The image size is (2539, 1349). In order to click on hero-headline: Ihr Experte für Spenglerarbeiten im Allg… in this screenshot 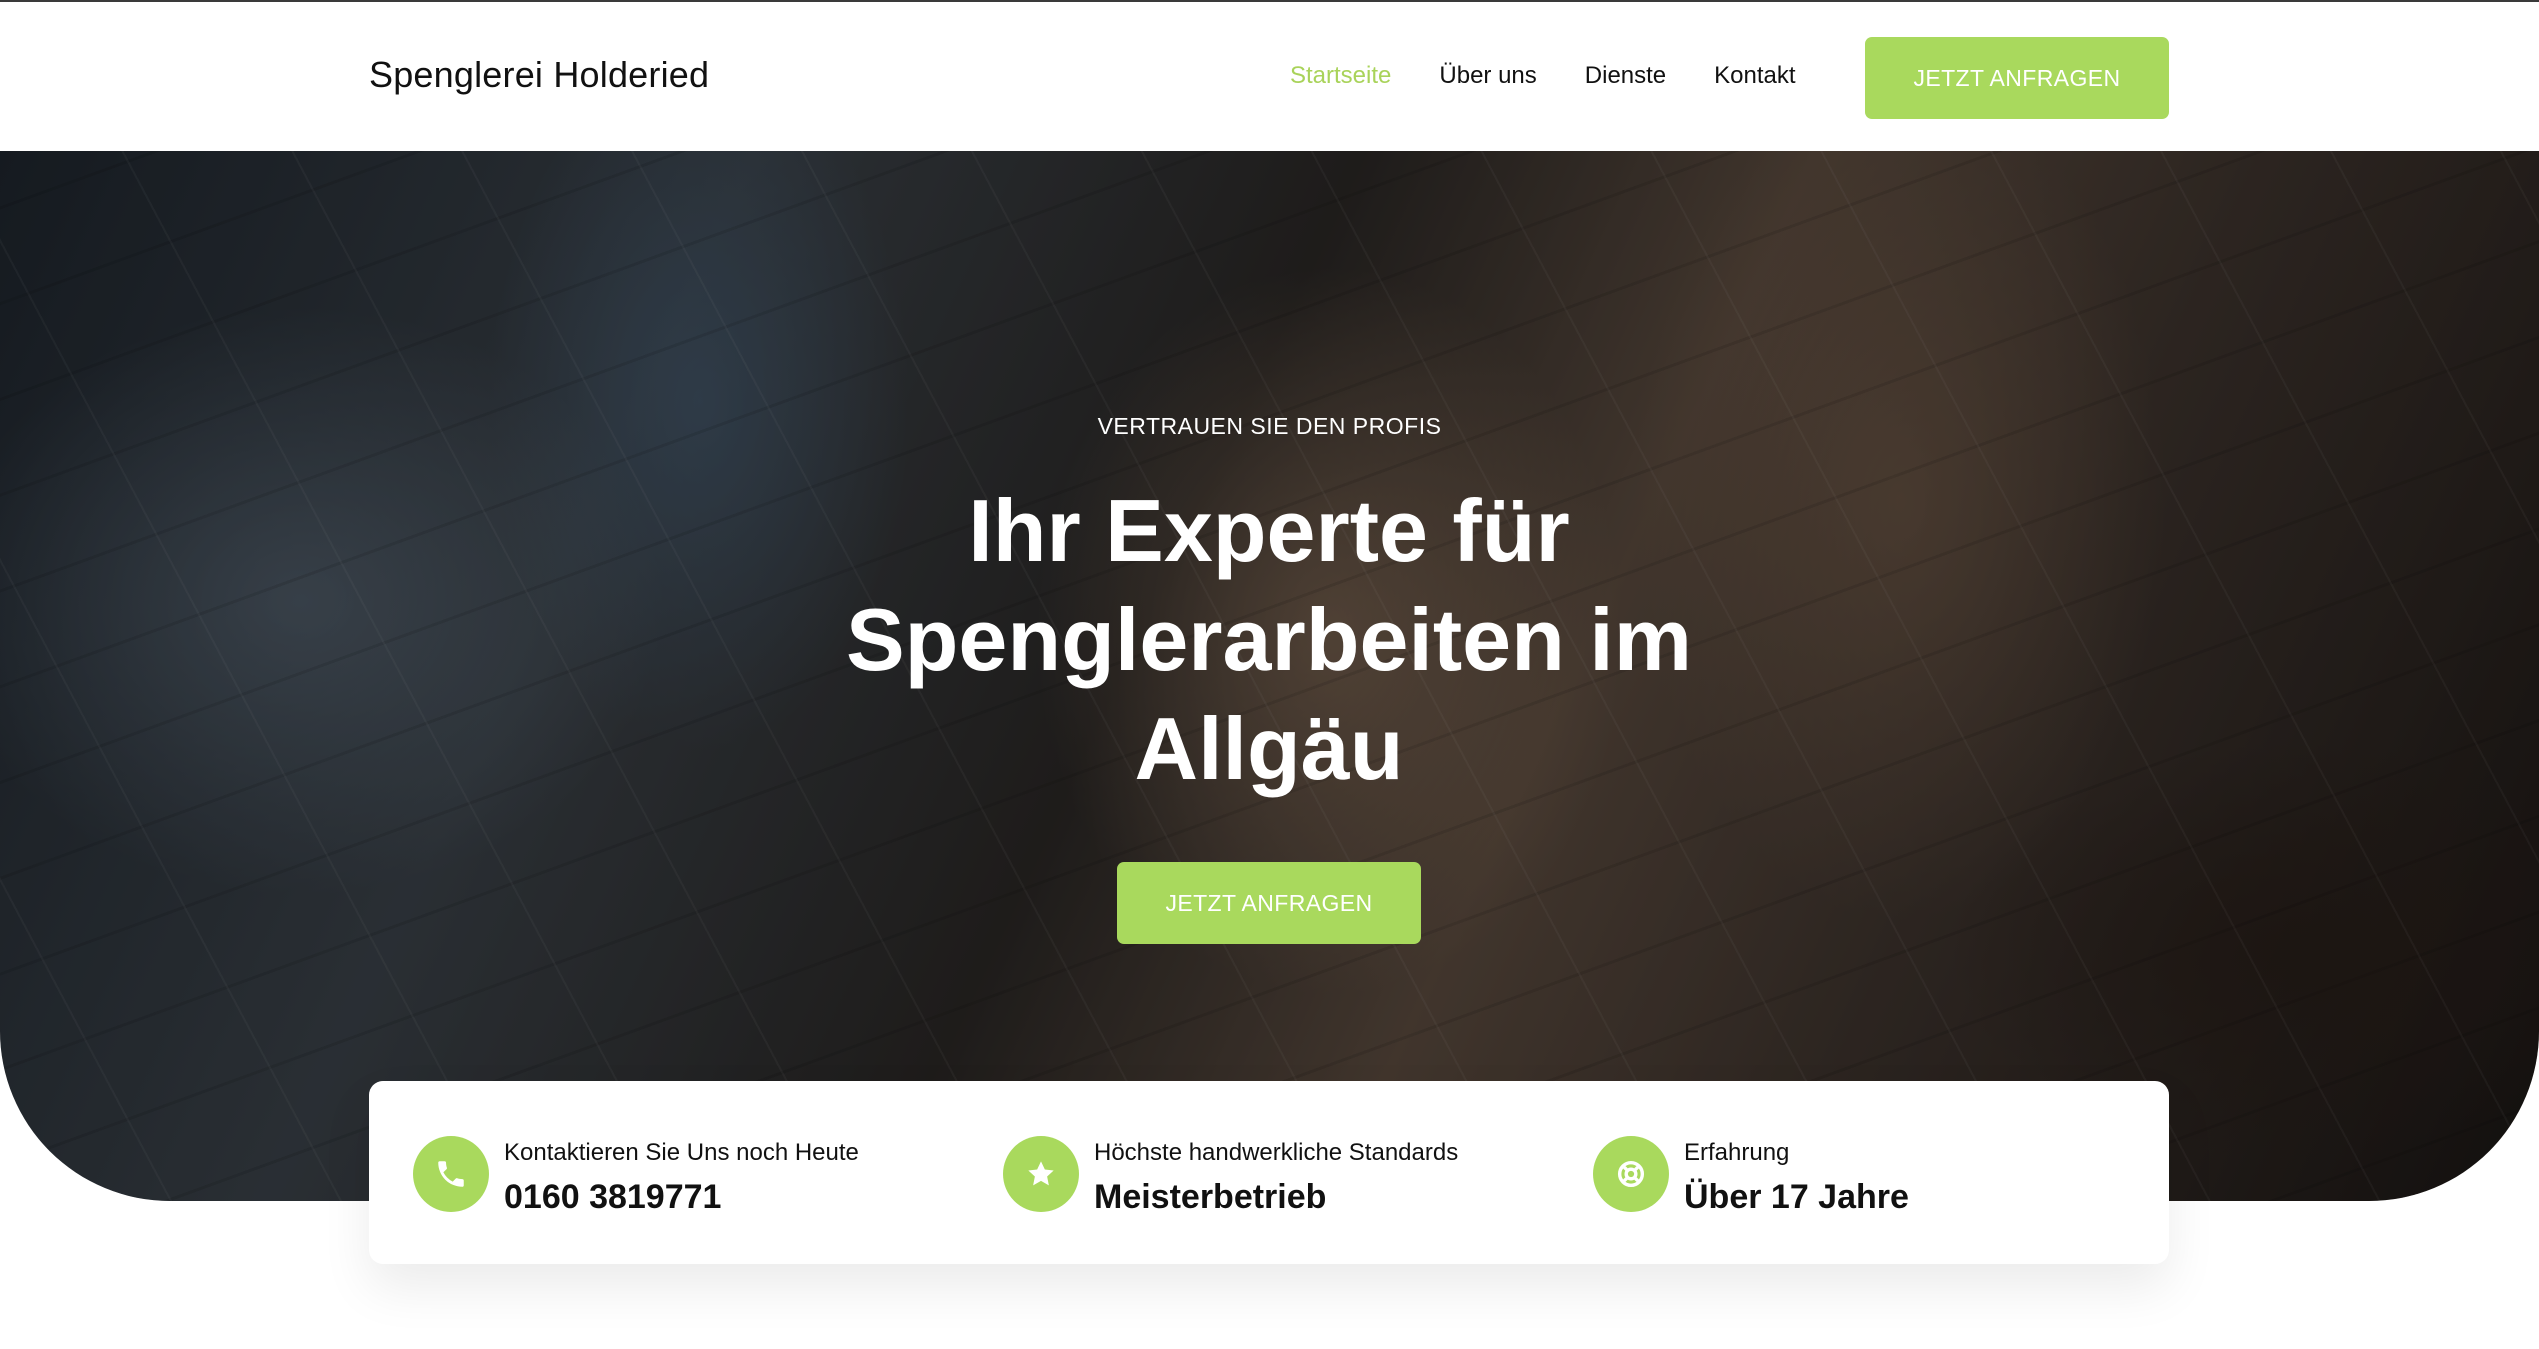, I will do `click(1269, 639)`.